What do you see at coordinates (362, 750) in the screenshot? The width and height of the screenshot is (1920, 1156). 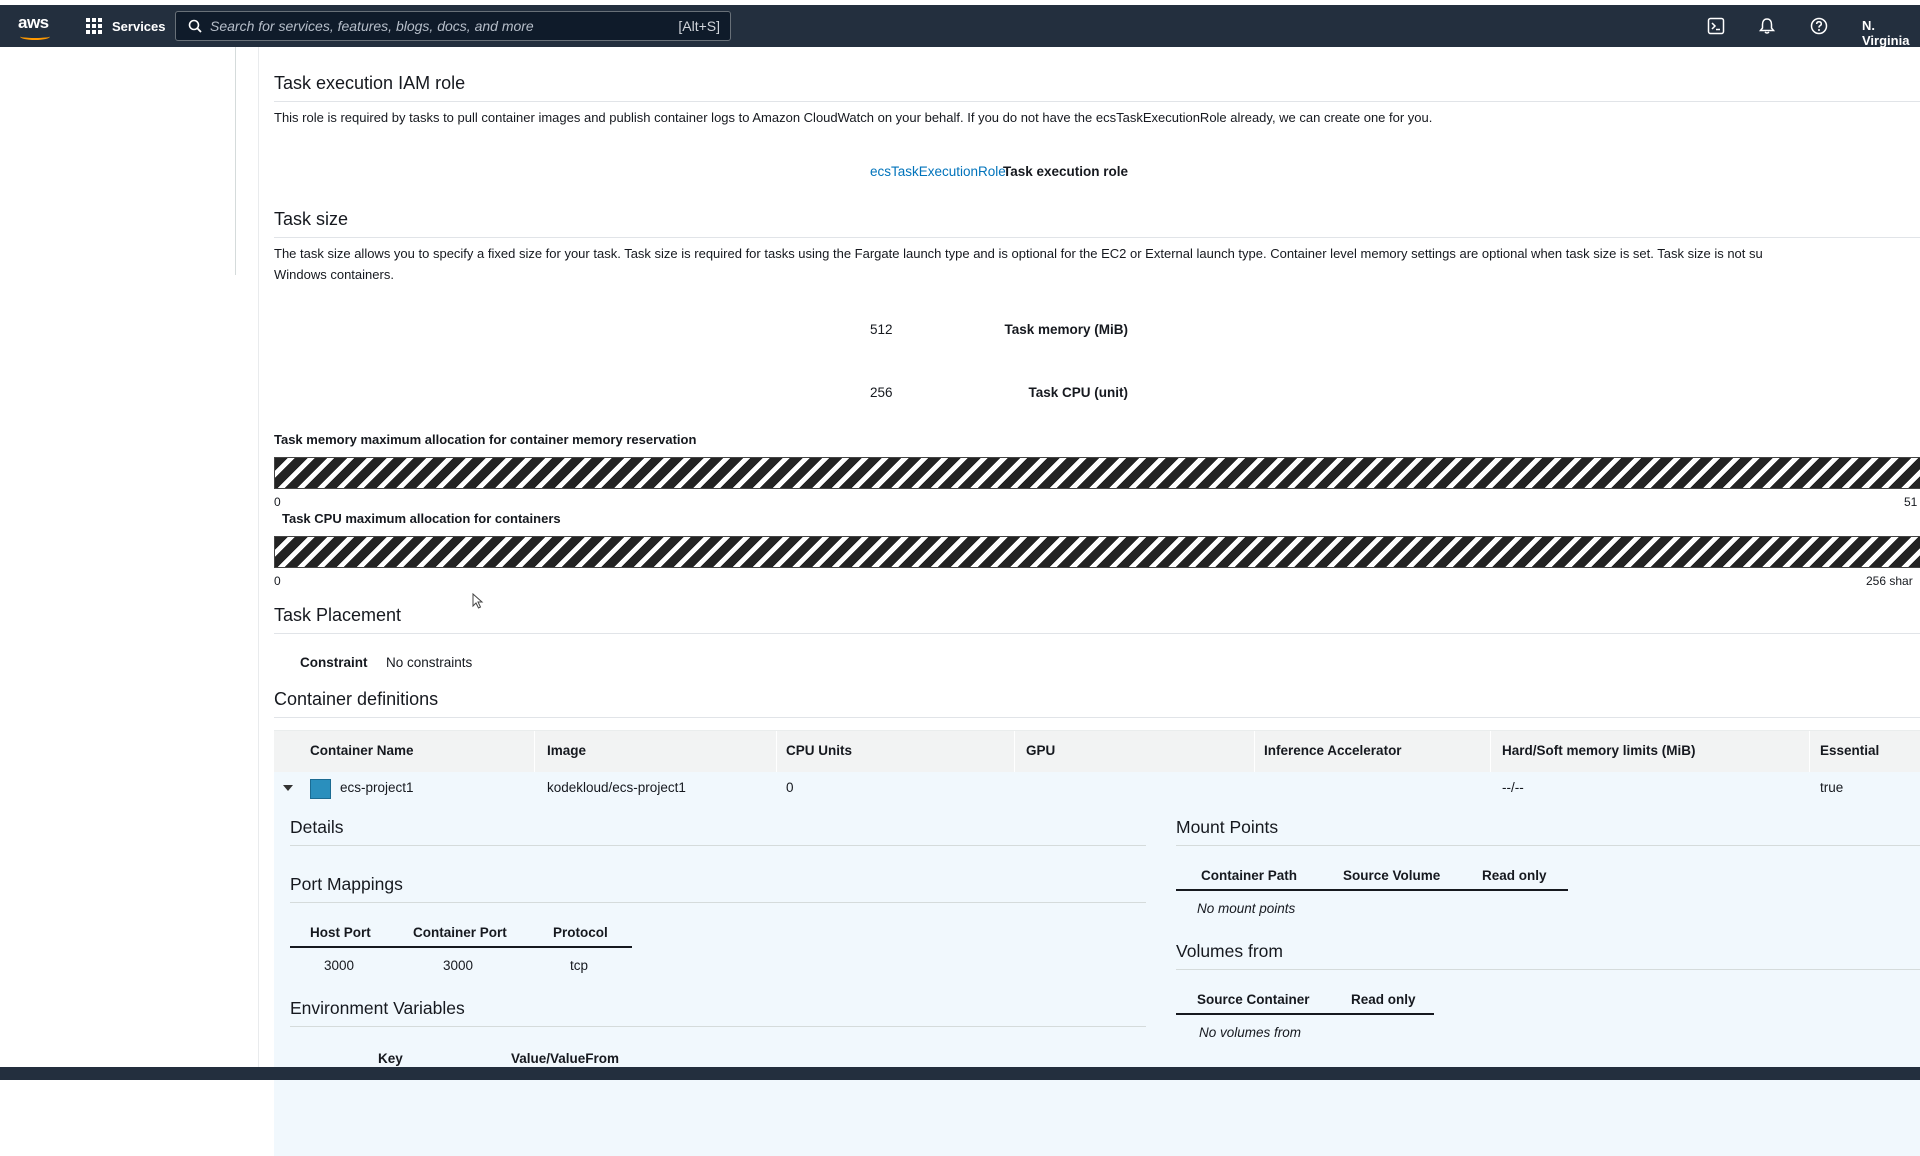 I see `th-container-name: Container Name` at bounding box center [362, 750].